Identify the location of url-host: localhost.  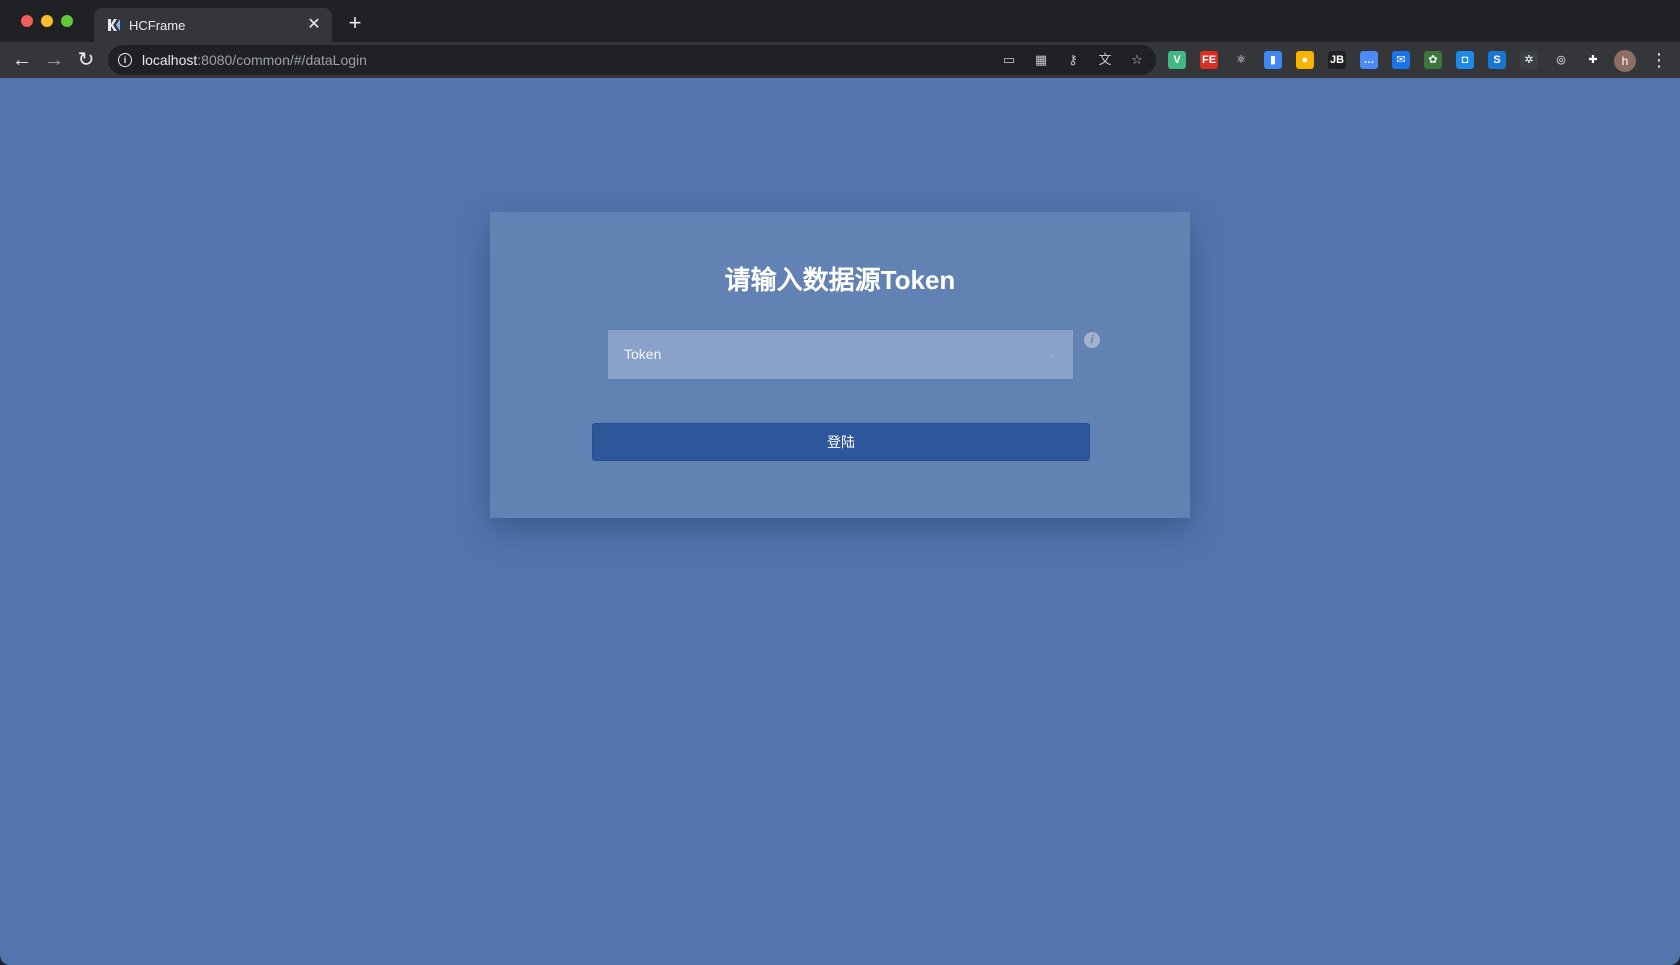
(170, 60).